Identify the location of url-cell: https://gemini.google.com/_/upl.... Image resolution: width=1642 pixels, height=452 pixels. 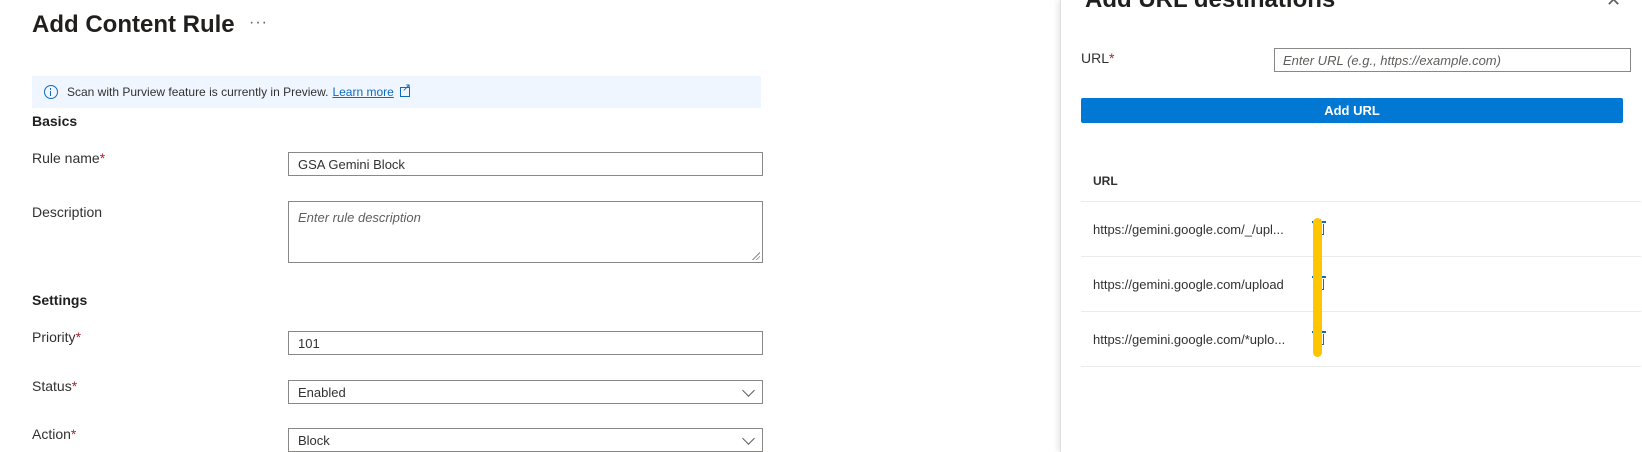
(1188, 229).